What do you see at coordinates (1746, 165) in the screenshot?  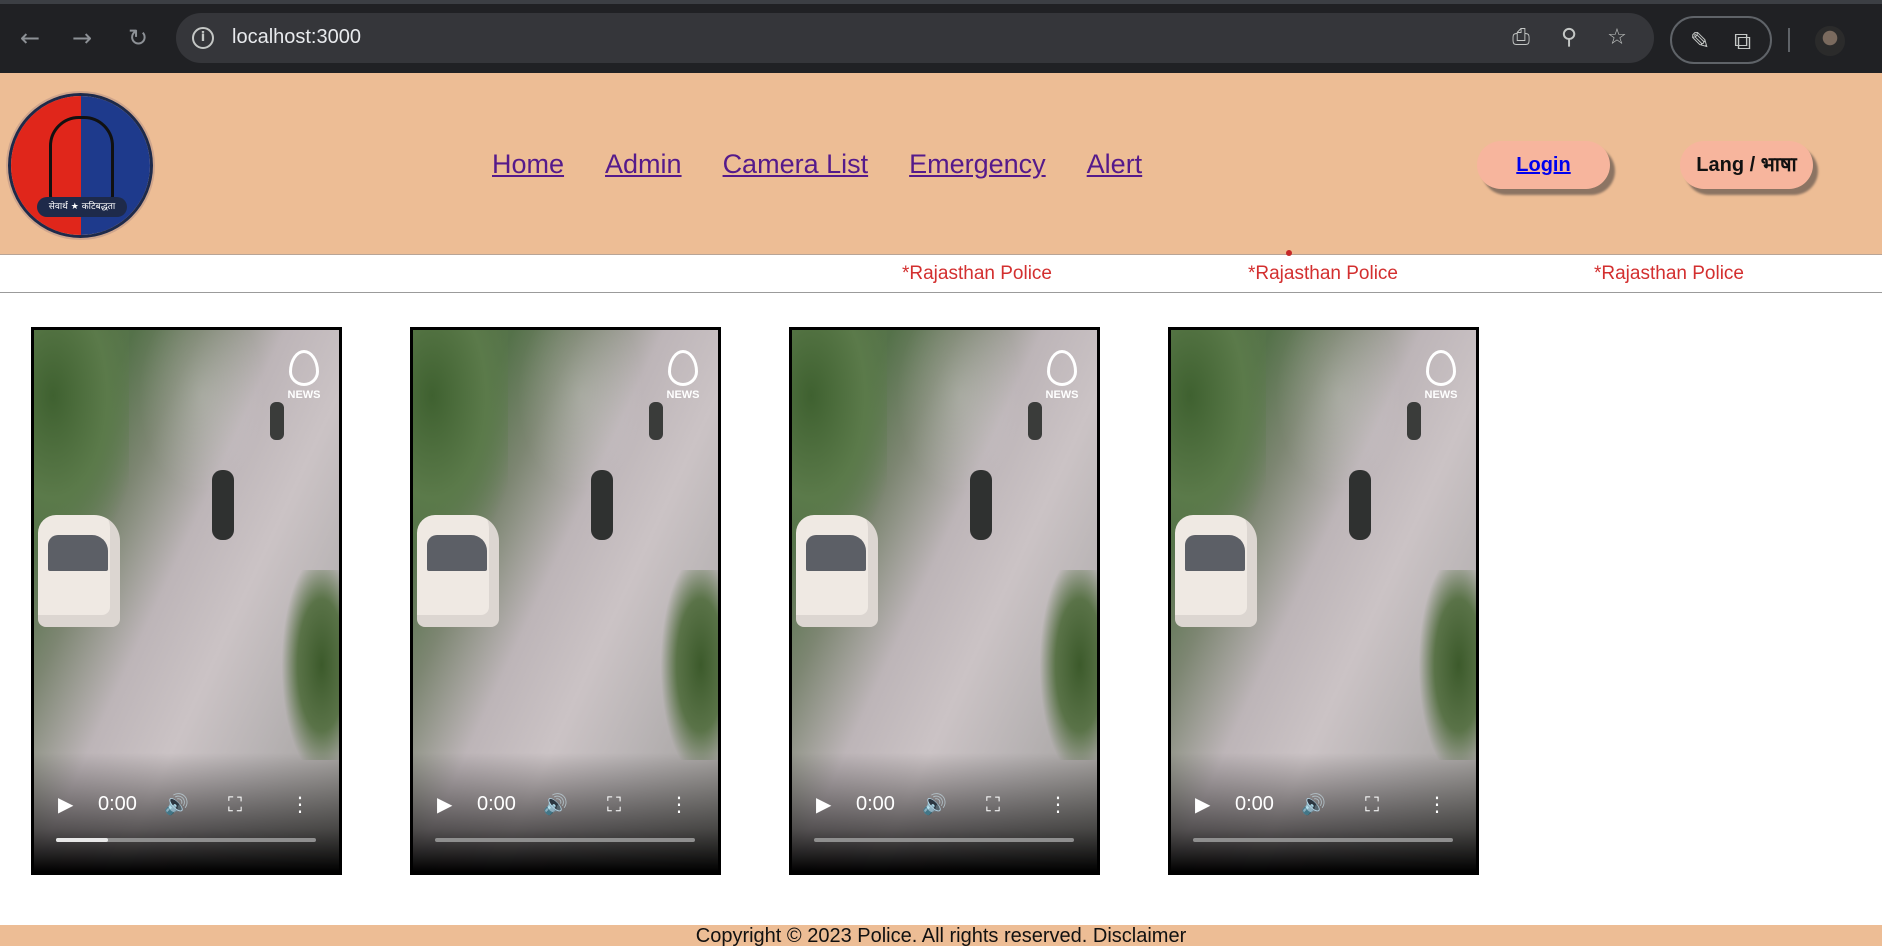 I see `language-button: Lang / भाषा` at bounding box center [1746, 165].